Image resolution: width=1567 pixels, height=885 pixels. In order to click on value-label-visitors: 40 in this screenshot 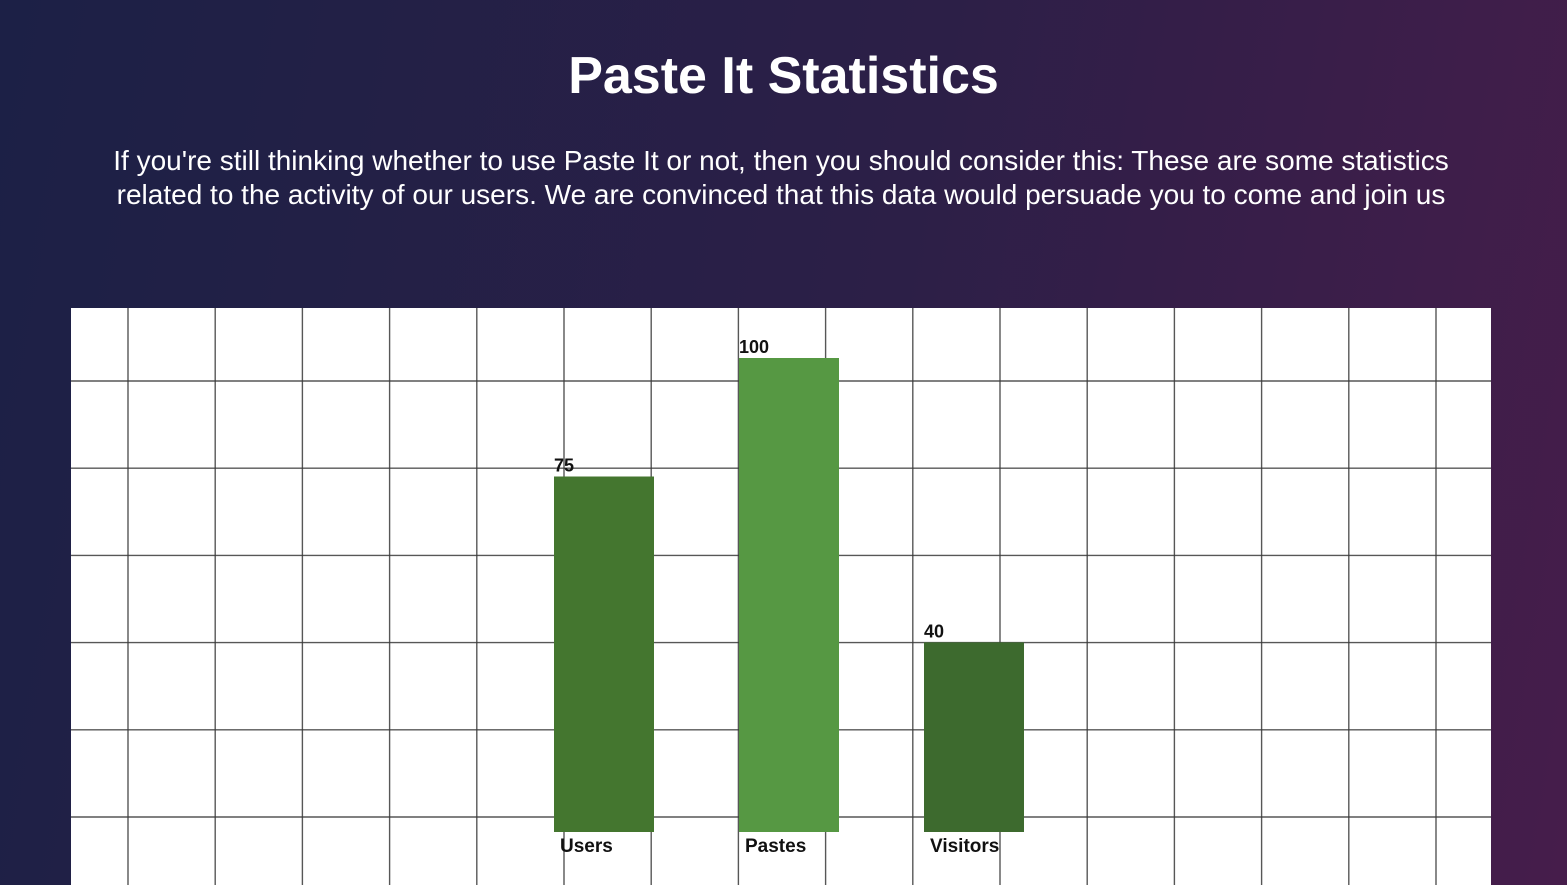, I will do `click(934, 631)`.